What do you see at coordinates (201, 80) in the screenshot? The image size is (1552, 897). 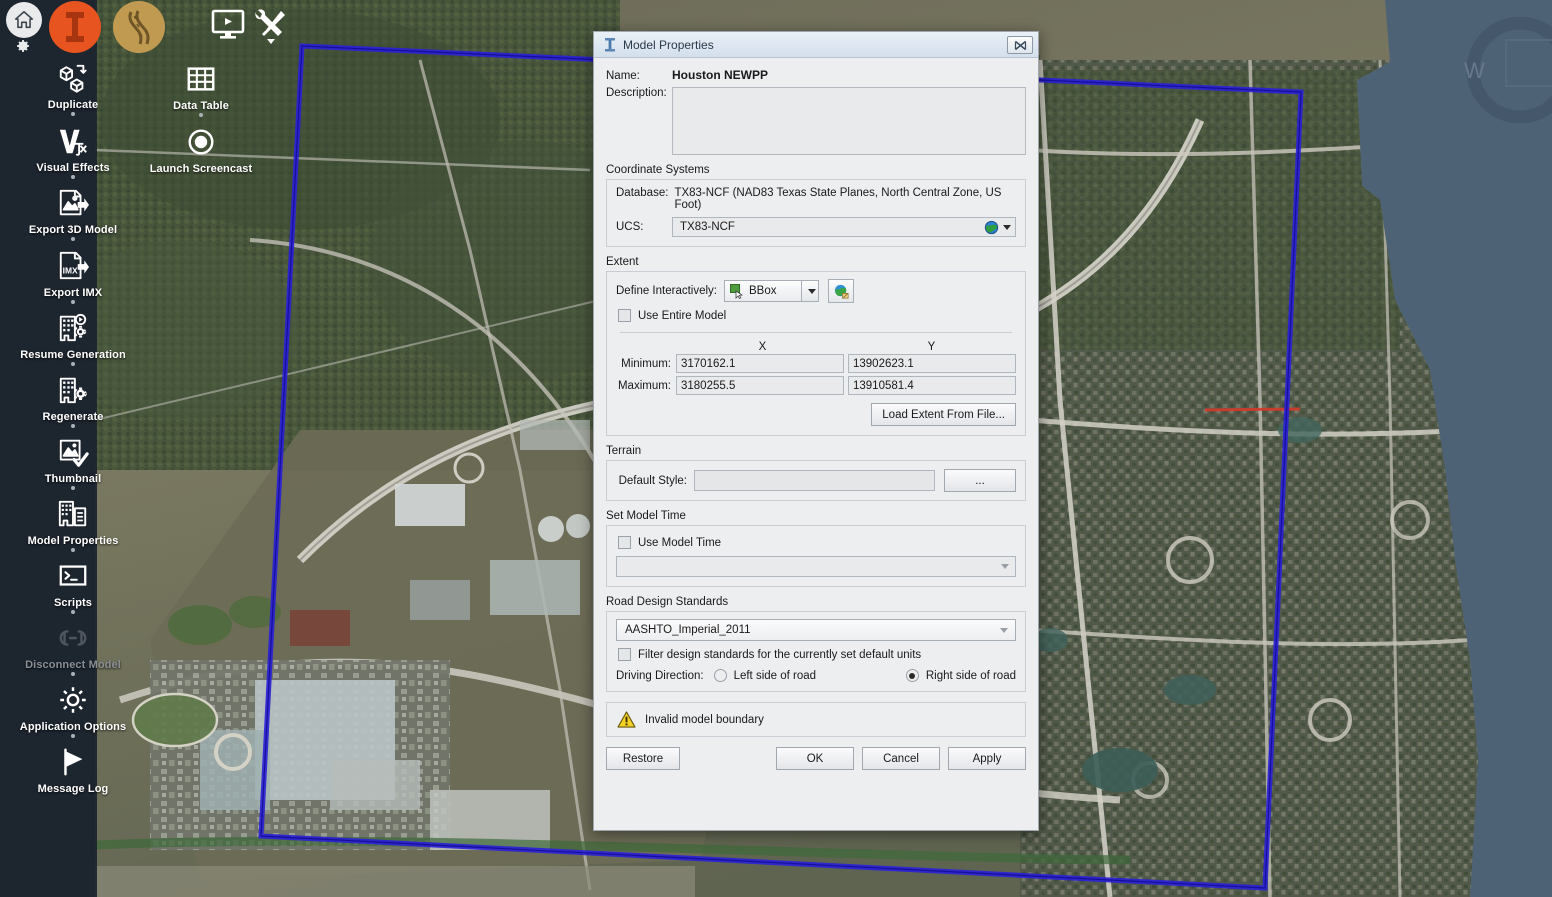 I see `data-table-grid-icon` at bounding box center [201, 80].